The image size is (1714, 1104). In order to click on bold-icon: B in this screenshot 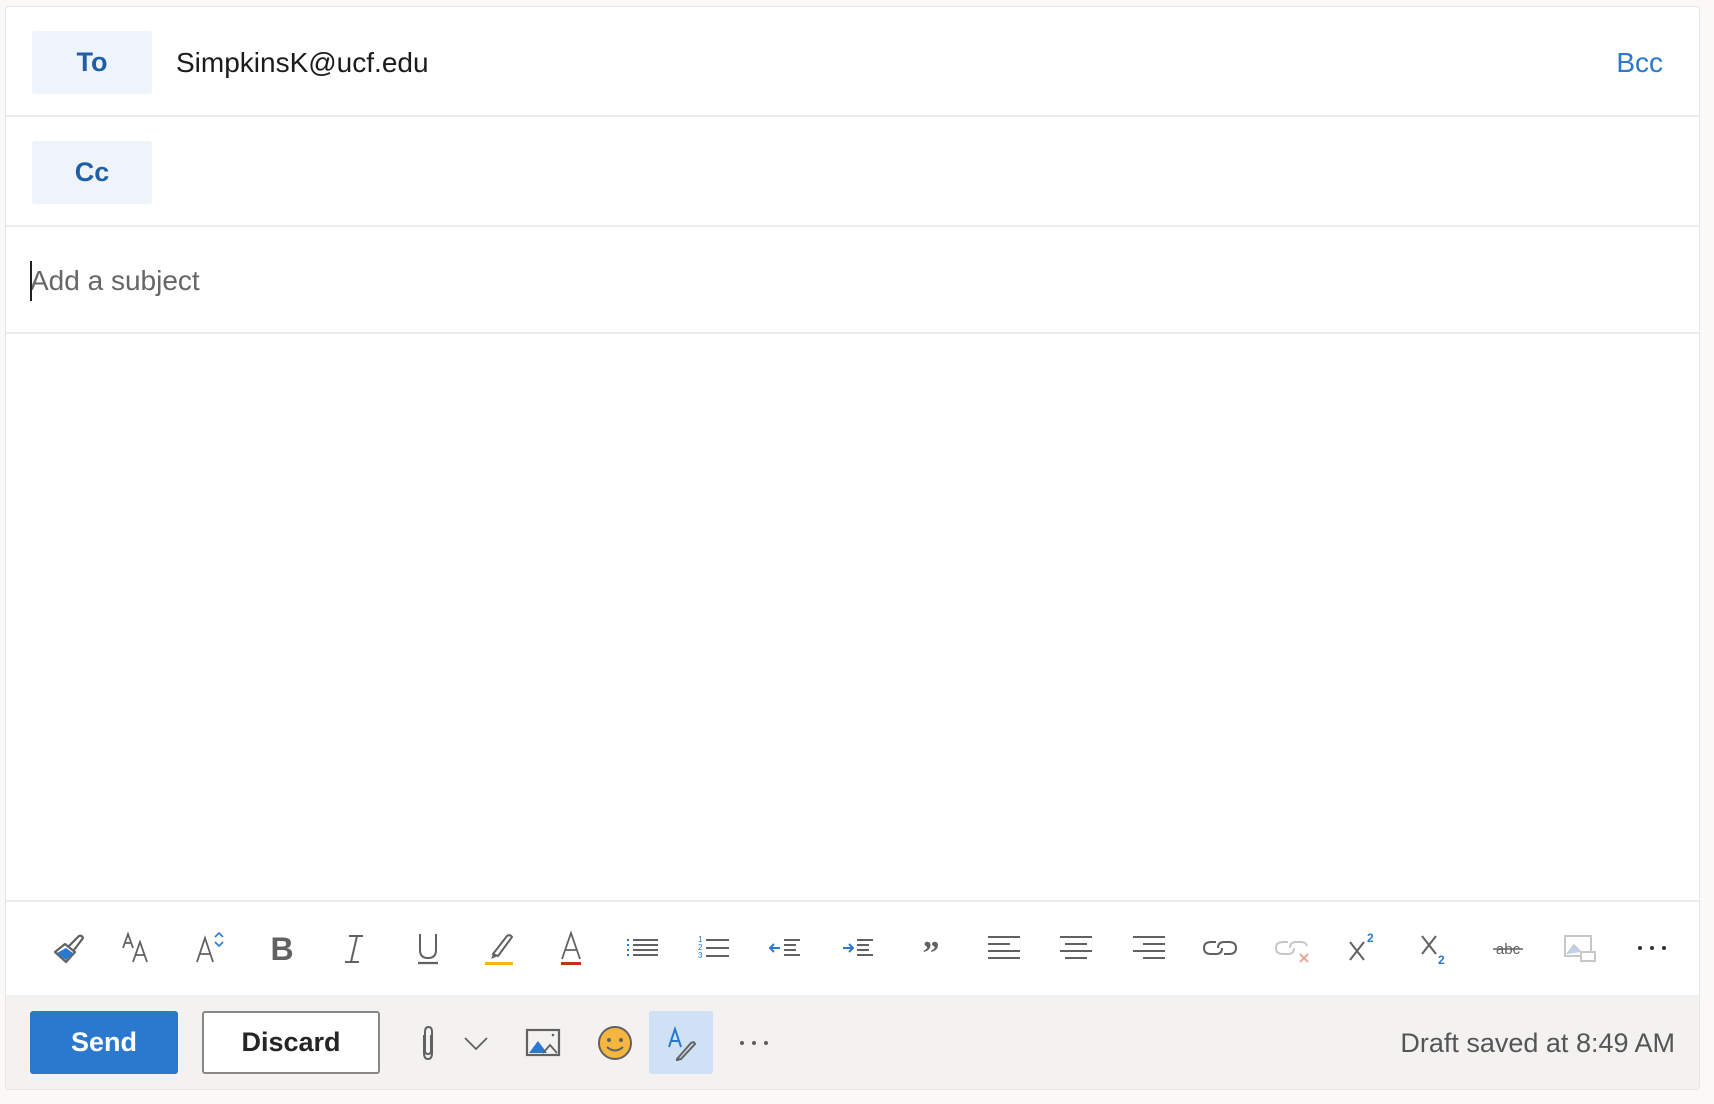, I will do `click(281, 949)`.